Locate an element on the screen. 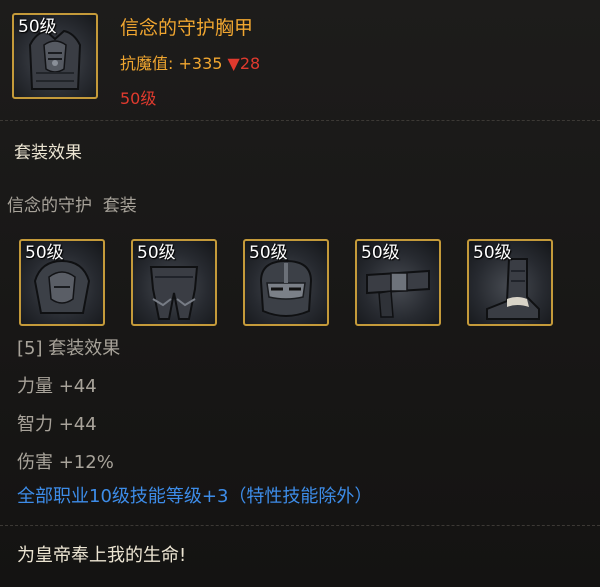 The height and width of the screenshot is (587, 600). item-icon-slot: 50级 is located at coordinates (55, 56).